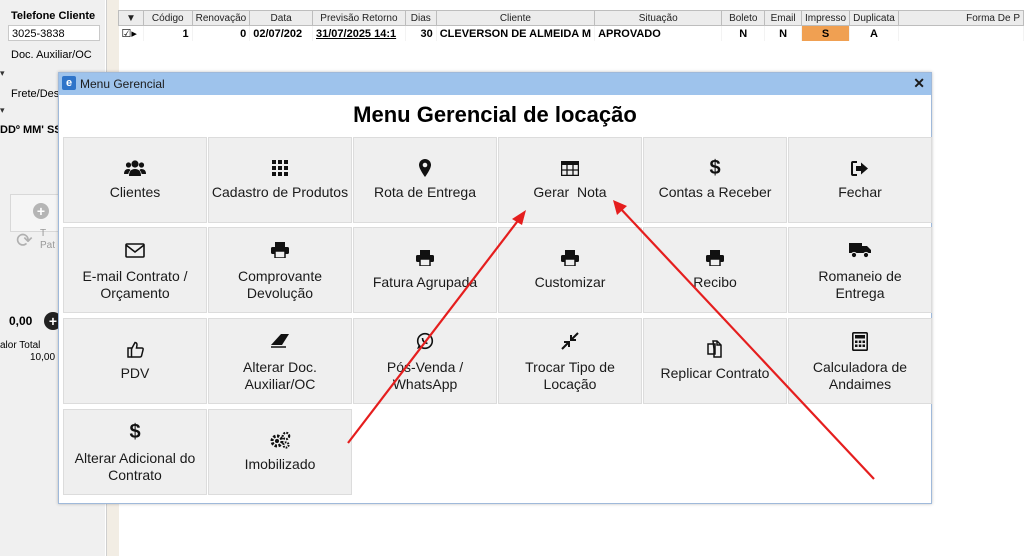  Describe the element at coordinates (495, 84) in the screenshot. I see `dialog-titlebar: e Menu Gerencial ✕` at that location.